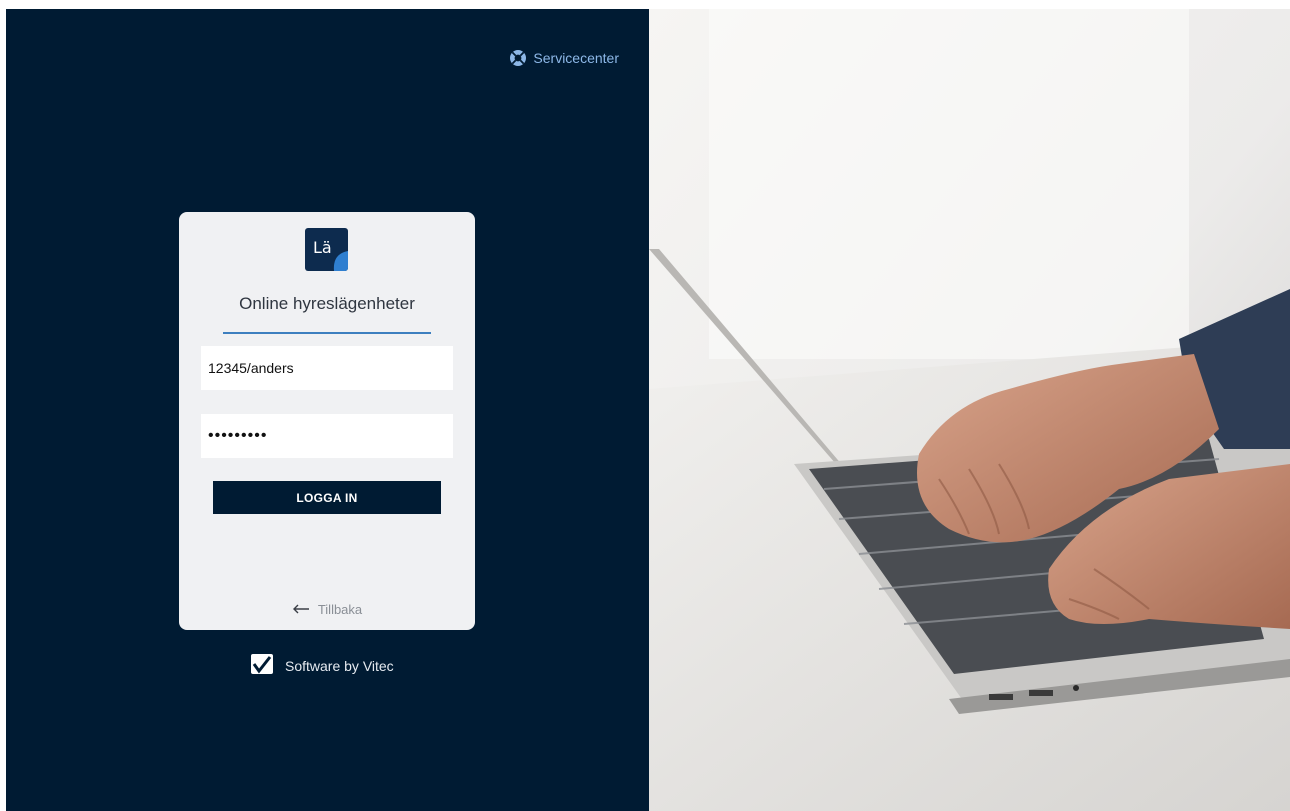 The width and height of the screenshot is (1290, 811). Describe the element at coordinates (327, 303) in the screenshot. I see `app-title: Online hyreslägenheter` at that location.